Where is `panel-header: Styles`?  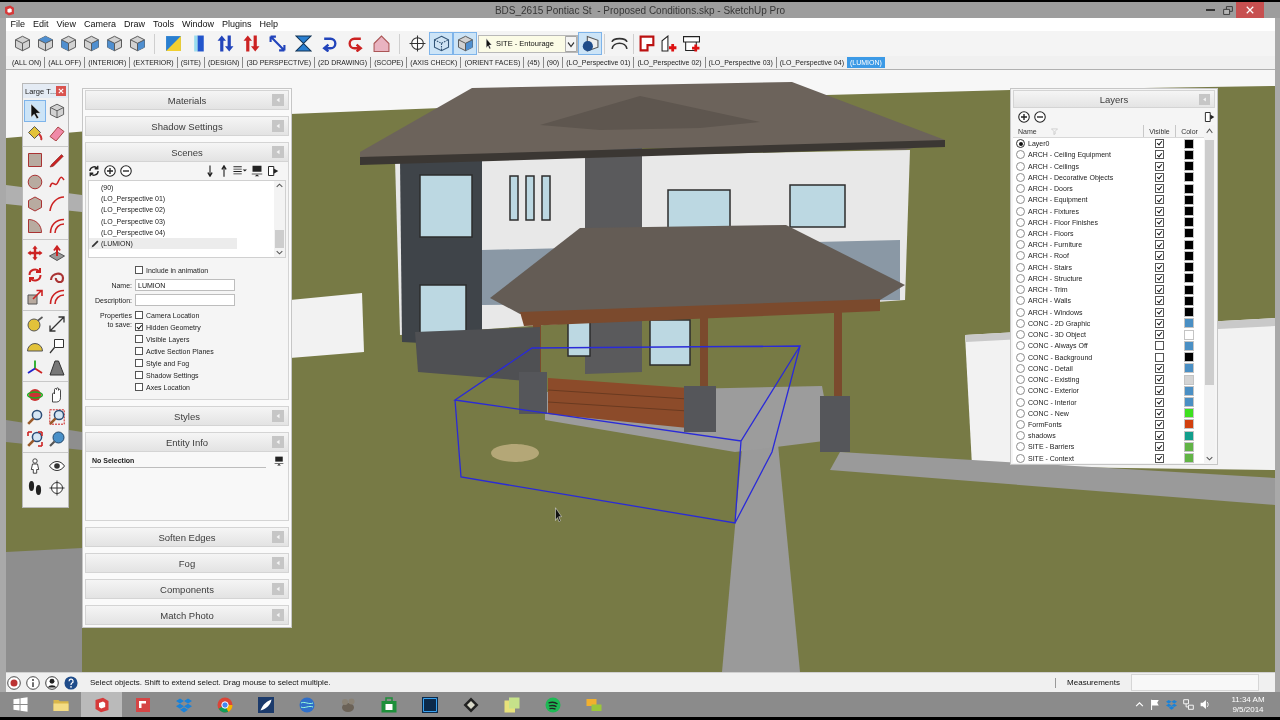 panel-header: Styles is located at coordinates (187, 416).